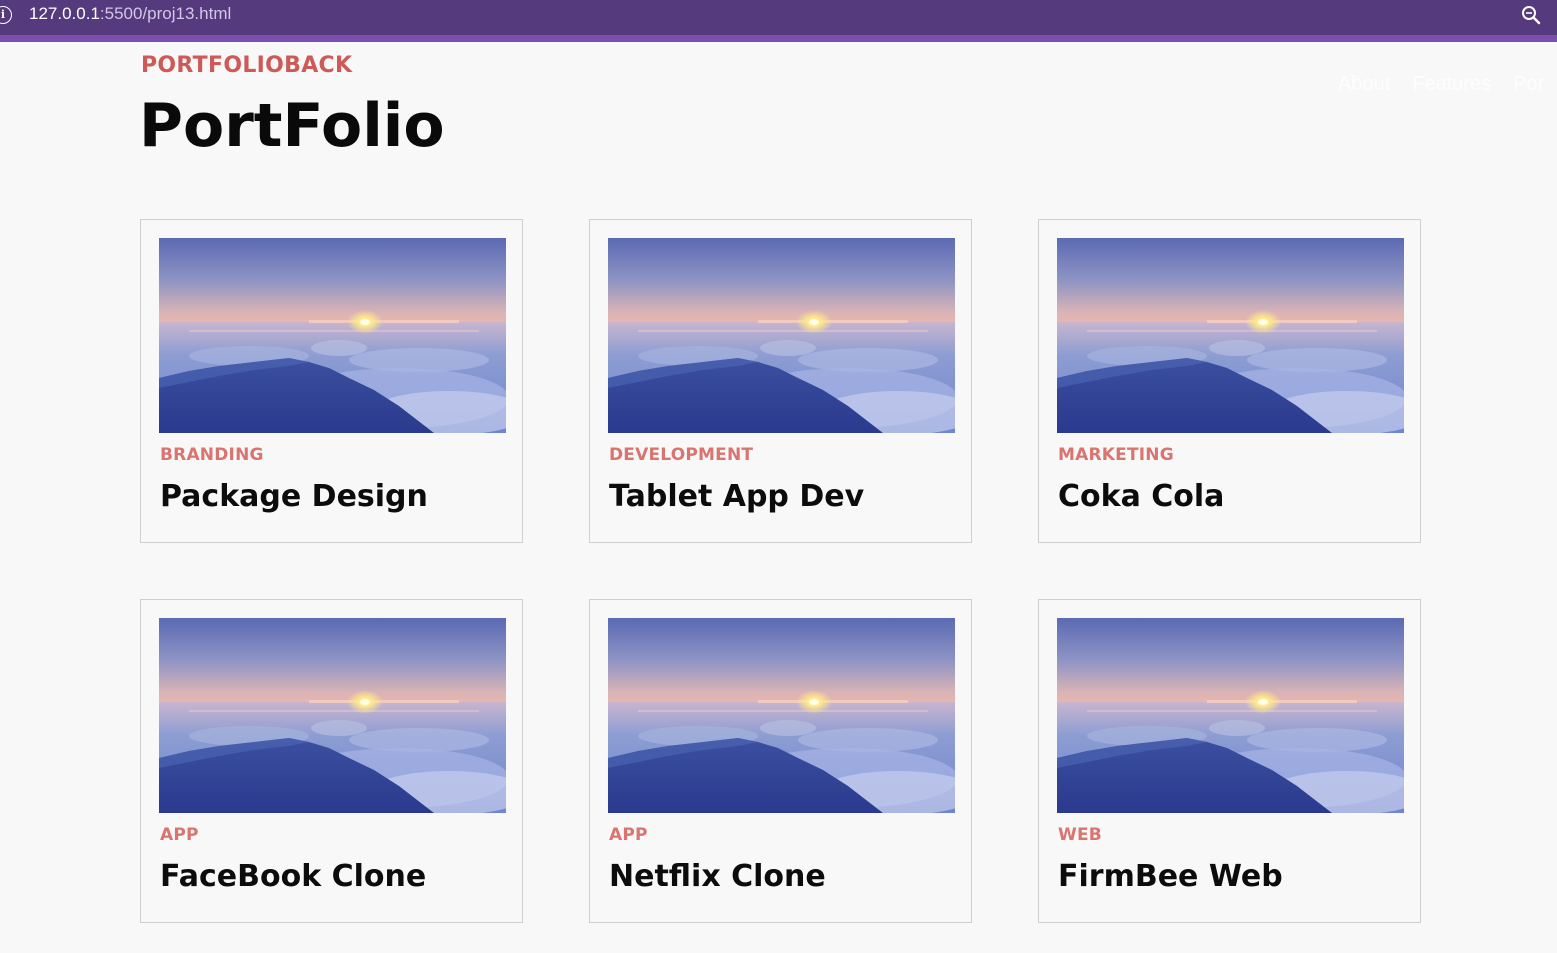  I want to click on brand-logo: PORTFOLIOBACK, so click(246, 66).